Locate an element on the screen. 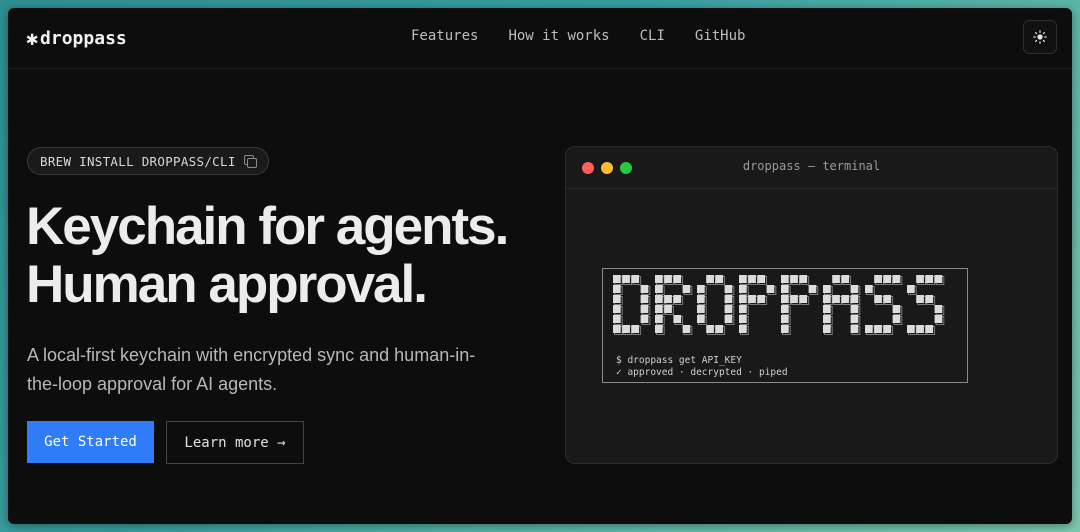 The width and height of the screenshot is (1080, 532). headline-line-2: Human approval. is located at coordinates (227, 284).